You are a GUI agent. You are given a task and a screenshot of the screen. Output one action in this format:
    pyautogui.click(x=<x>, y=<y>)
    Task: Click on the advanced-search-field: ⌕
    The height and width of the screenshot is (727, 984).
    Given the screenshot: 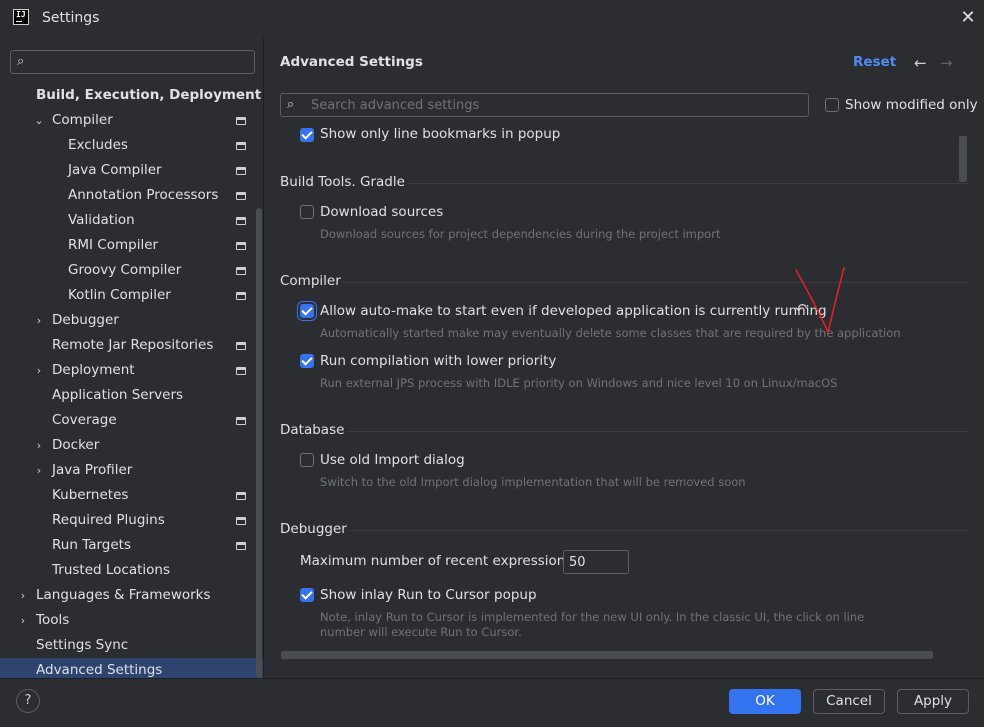 What is the action you would take?
    pyautogui.click(x=544, y=105)
    